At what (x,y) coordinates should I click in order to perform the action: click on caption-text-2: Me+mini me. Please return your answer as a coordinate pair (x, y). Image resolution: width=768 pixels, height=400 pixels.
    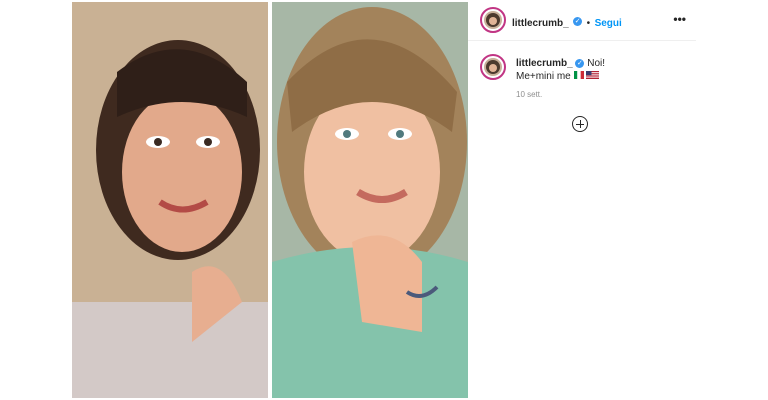
    Looking at the image, I should click on (543, 77).